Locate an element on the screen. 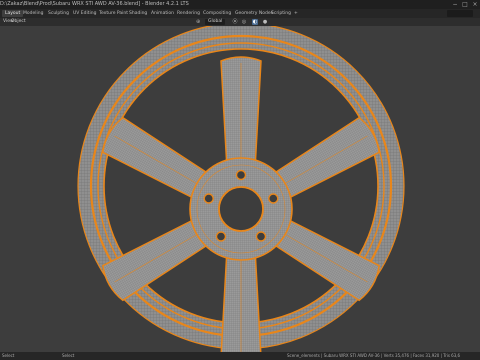 Image resolution: width=480 pixels, height=360 pixels. minimize-button: − is located at coordinates (455, 4).